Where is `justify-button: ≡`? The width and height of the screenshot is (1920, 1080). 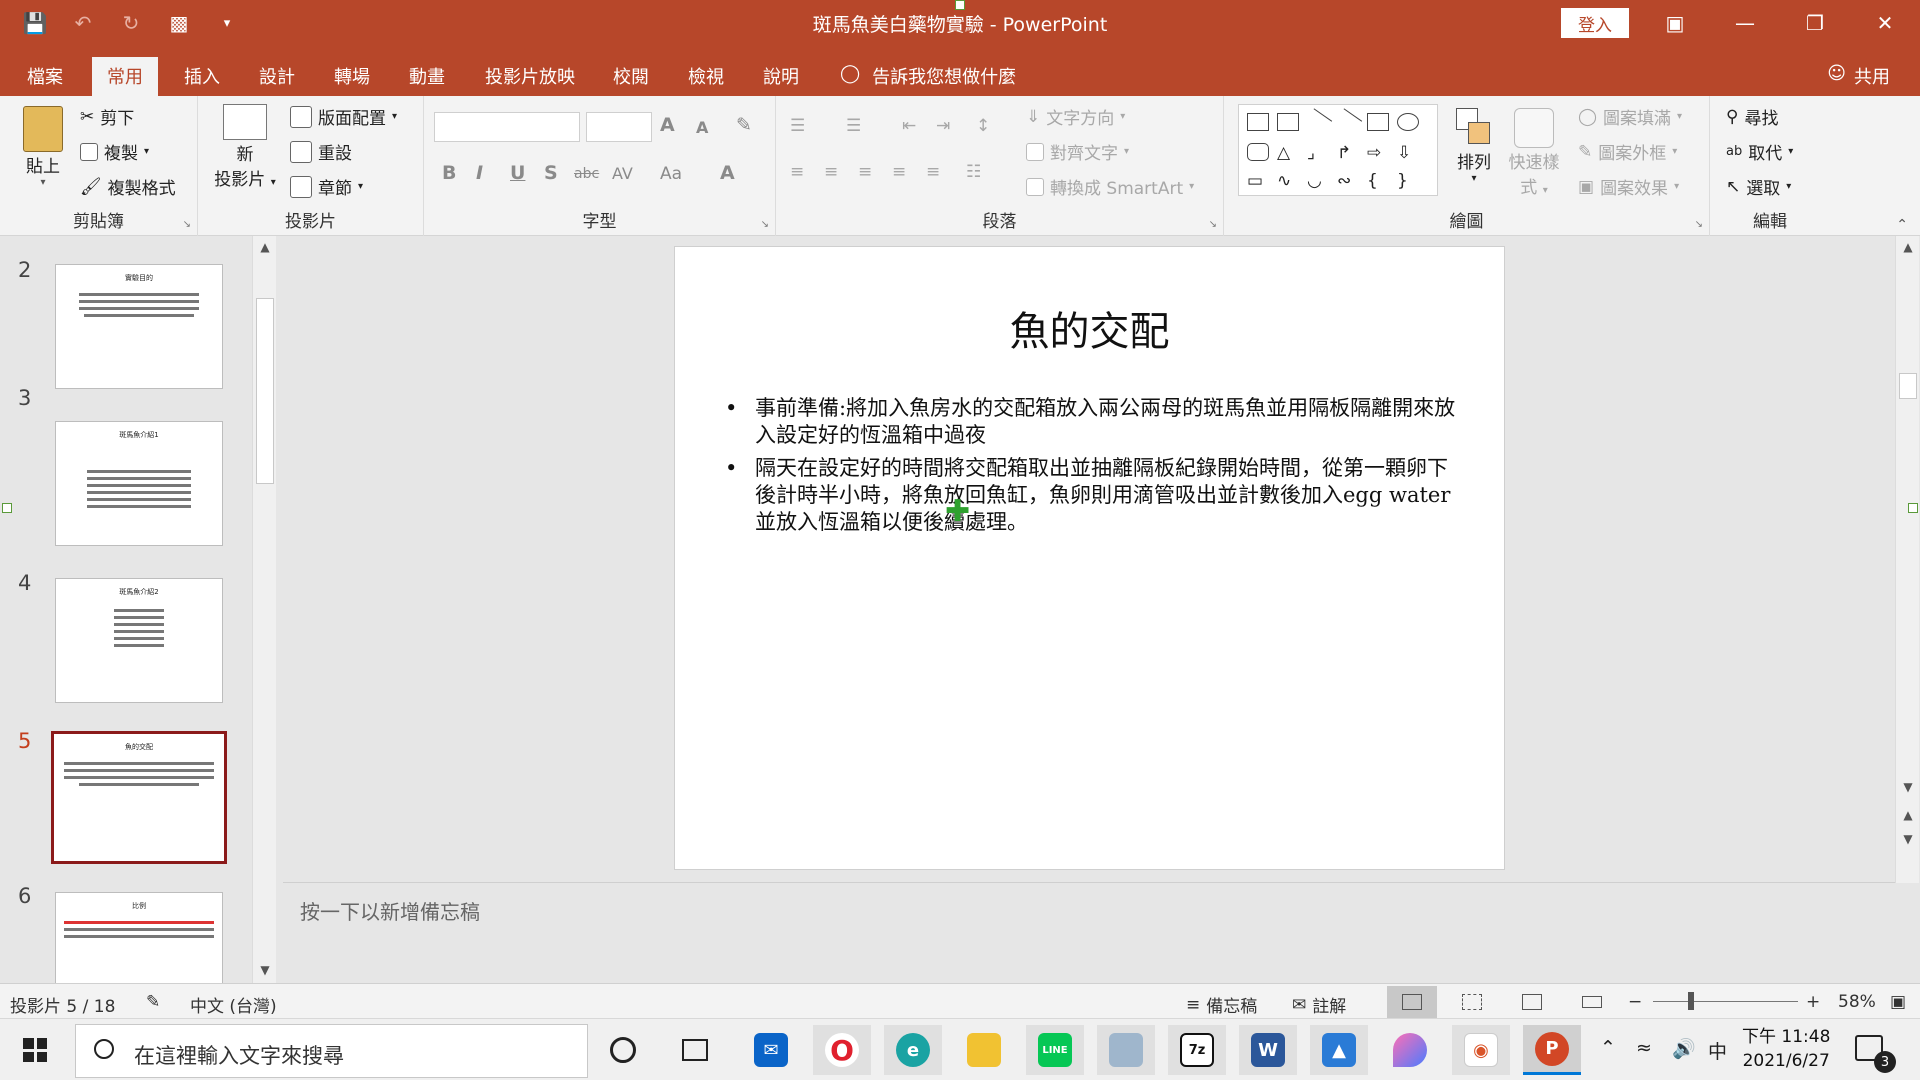
justify-button: ≡ is located at coordinates (899, 172).